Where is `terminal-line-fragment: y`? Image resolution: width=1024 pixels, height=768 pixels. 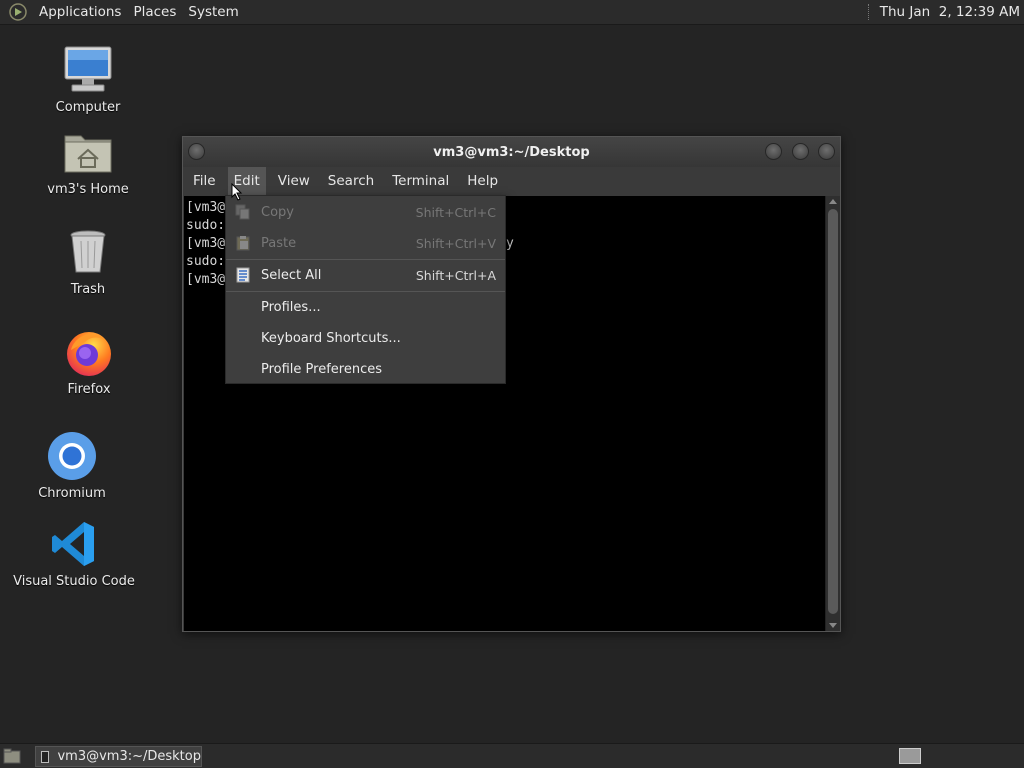 terminal-line-fragment: y is located at coordinates (510, 243).